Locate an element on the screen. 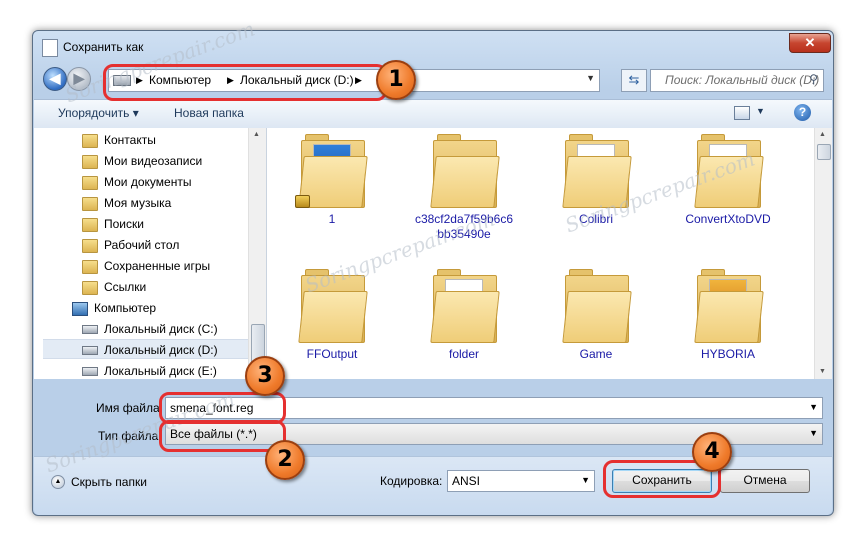  refresh-button: ⇆ is located at coordinates (634, 80).